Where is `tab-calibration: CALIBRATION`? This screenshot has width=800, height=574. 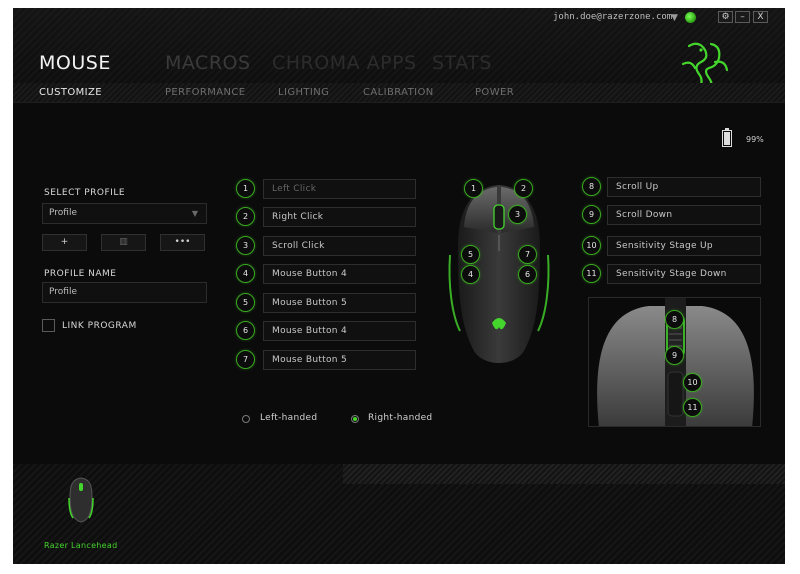
tab-calibration: CALIBRATION is located at coordinates (398, 92).